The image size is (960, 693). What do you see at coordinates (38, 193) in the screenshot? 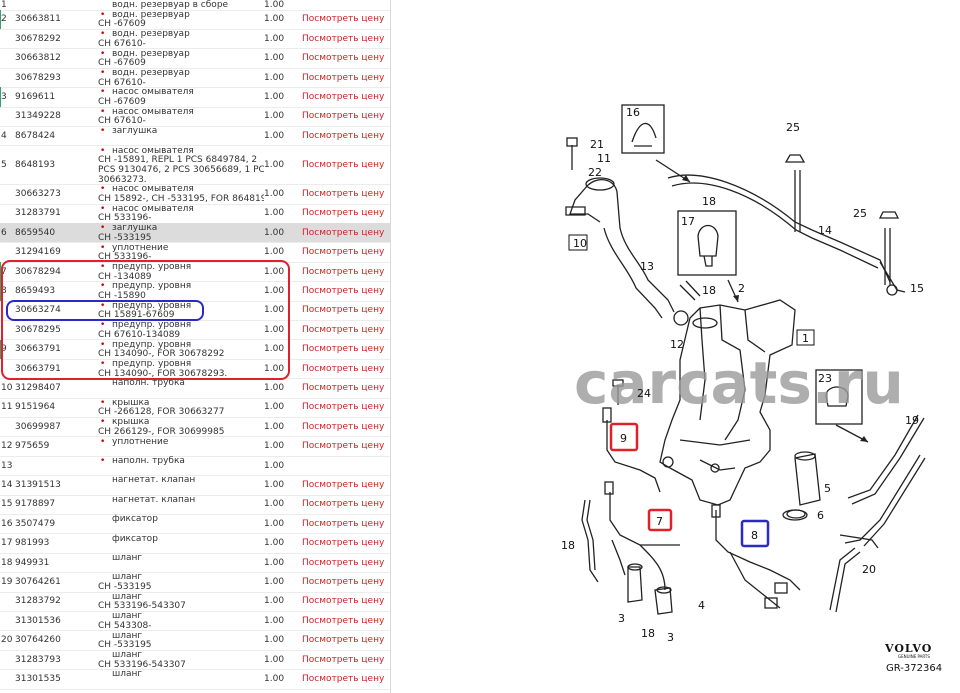
I see `row-part-code: 30663273` at bounding box center [38, 193].